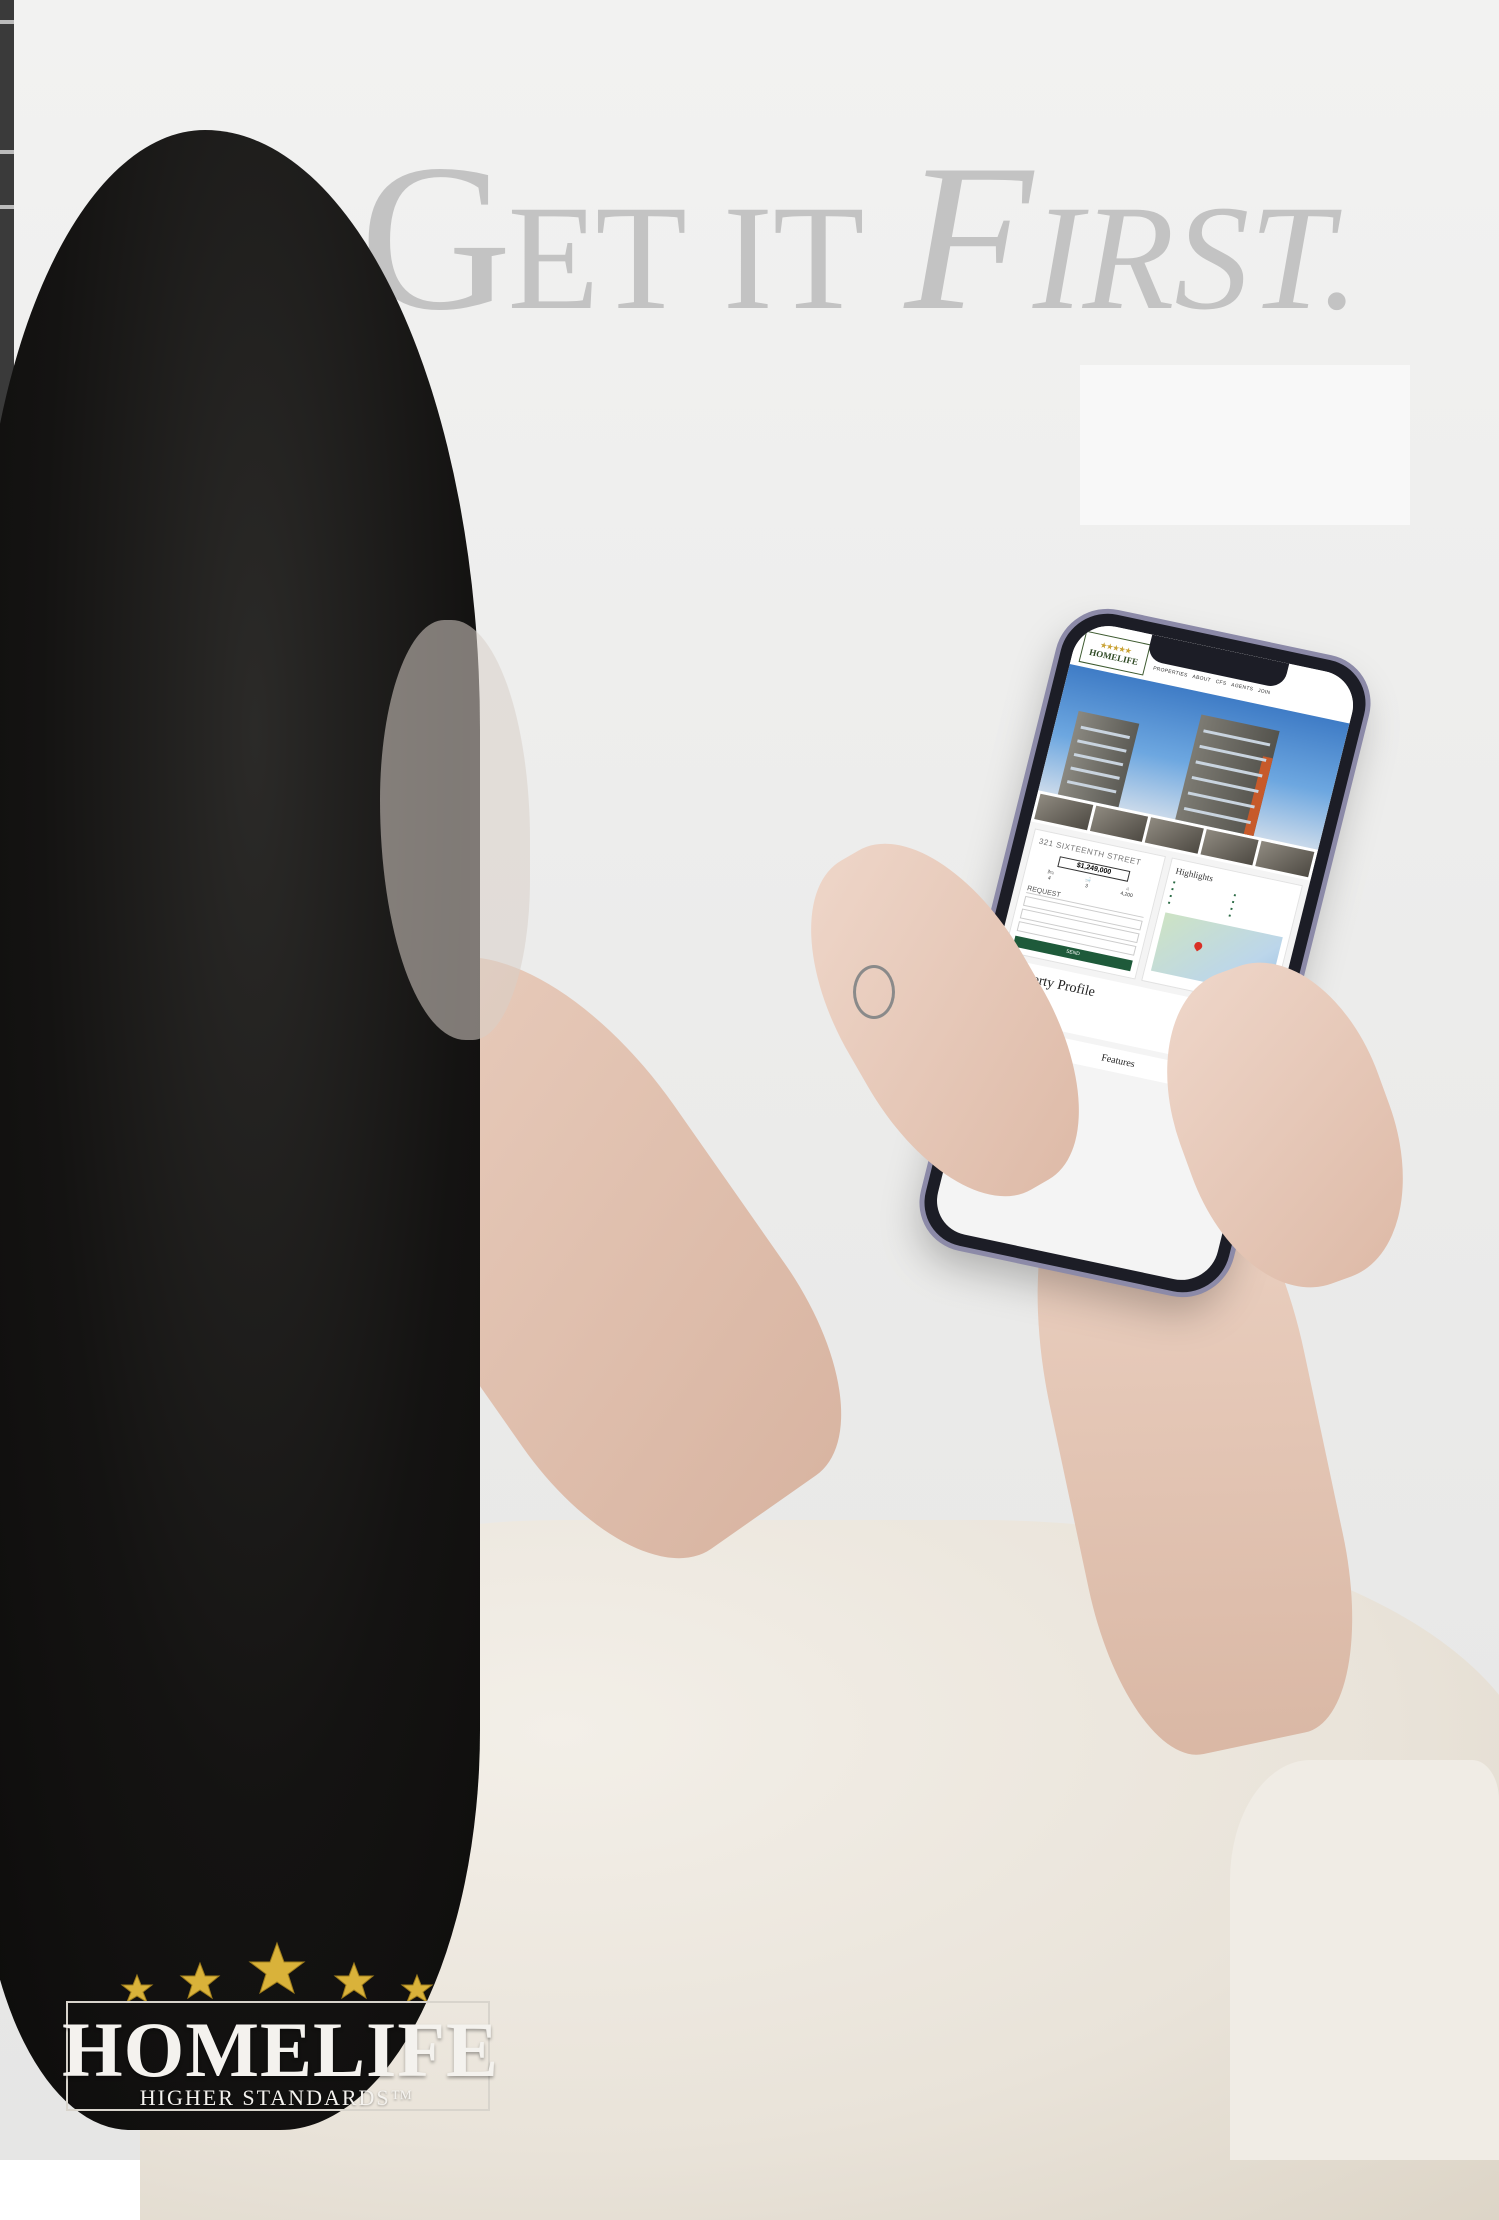  I want to click on nav-item-join: JOIN, so click(1264, 692).